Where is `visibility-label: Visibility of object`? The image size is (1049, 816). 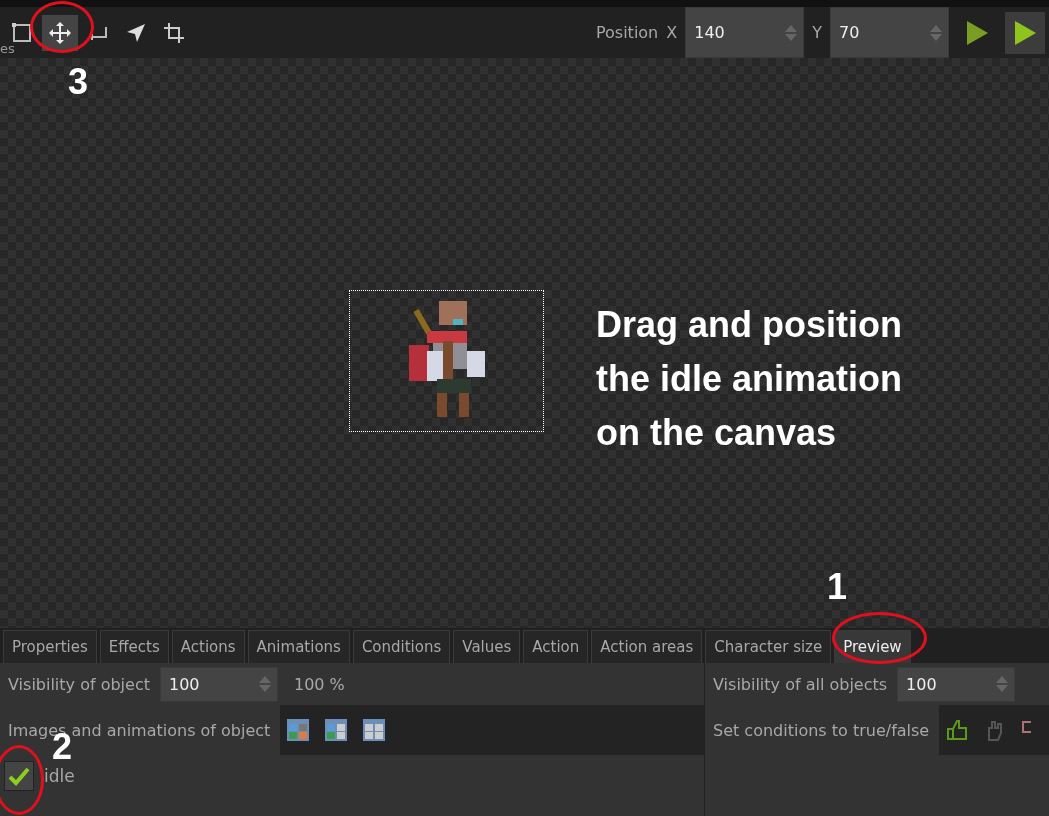 visibility-label: Visibility of object is located at coordinates (79, 684).